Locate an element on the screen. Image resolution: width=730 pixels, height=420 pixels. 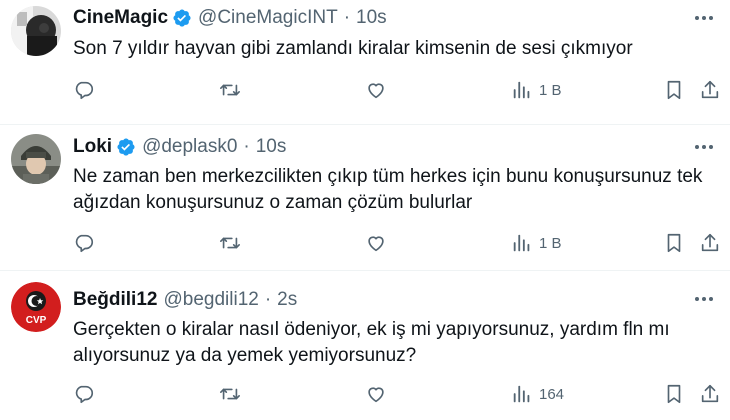
tweet-header: Loki @deplask0 · 10s is located at coordinates (179, 147).